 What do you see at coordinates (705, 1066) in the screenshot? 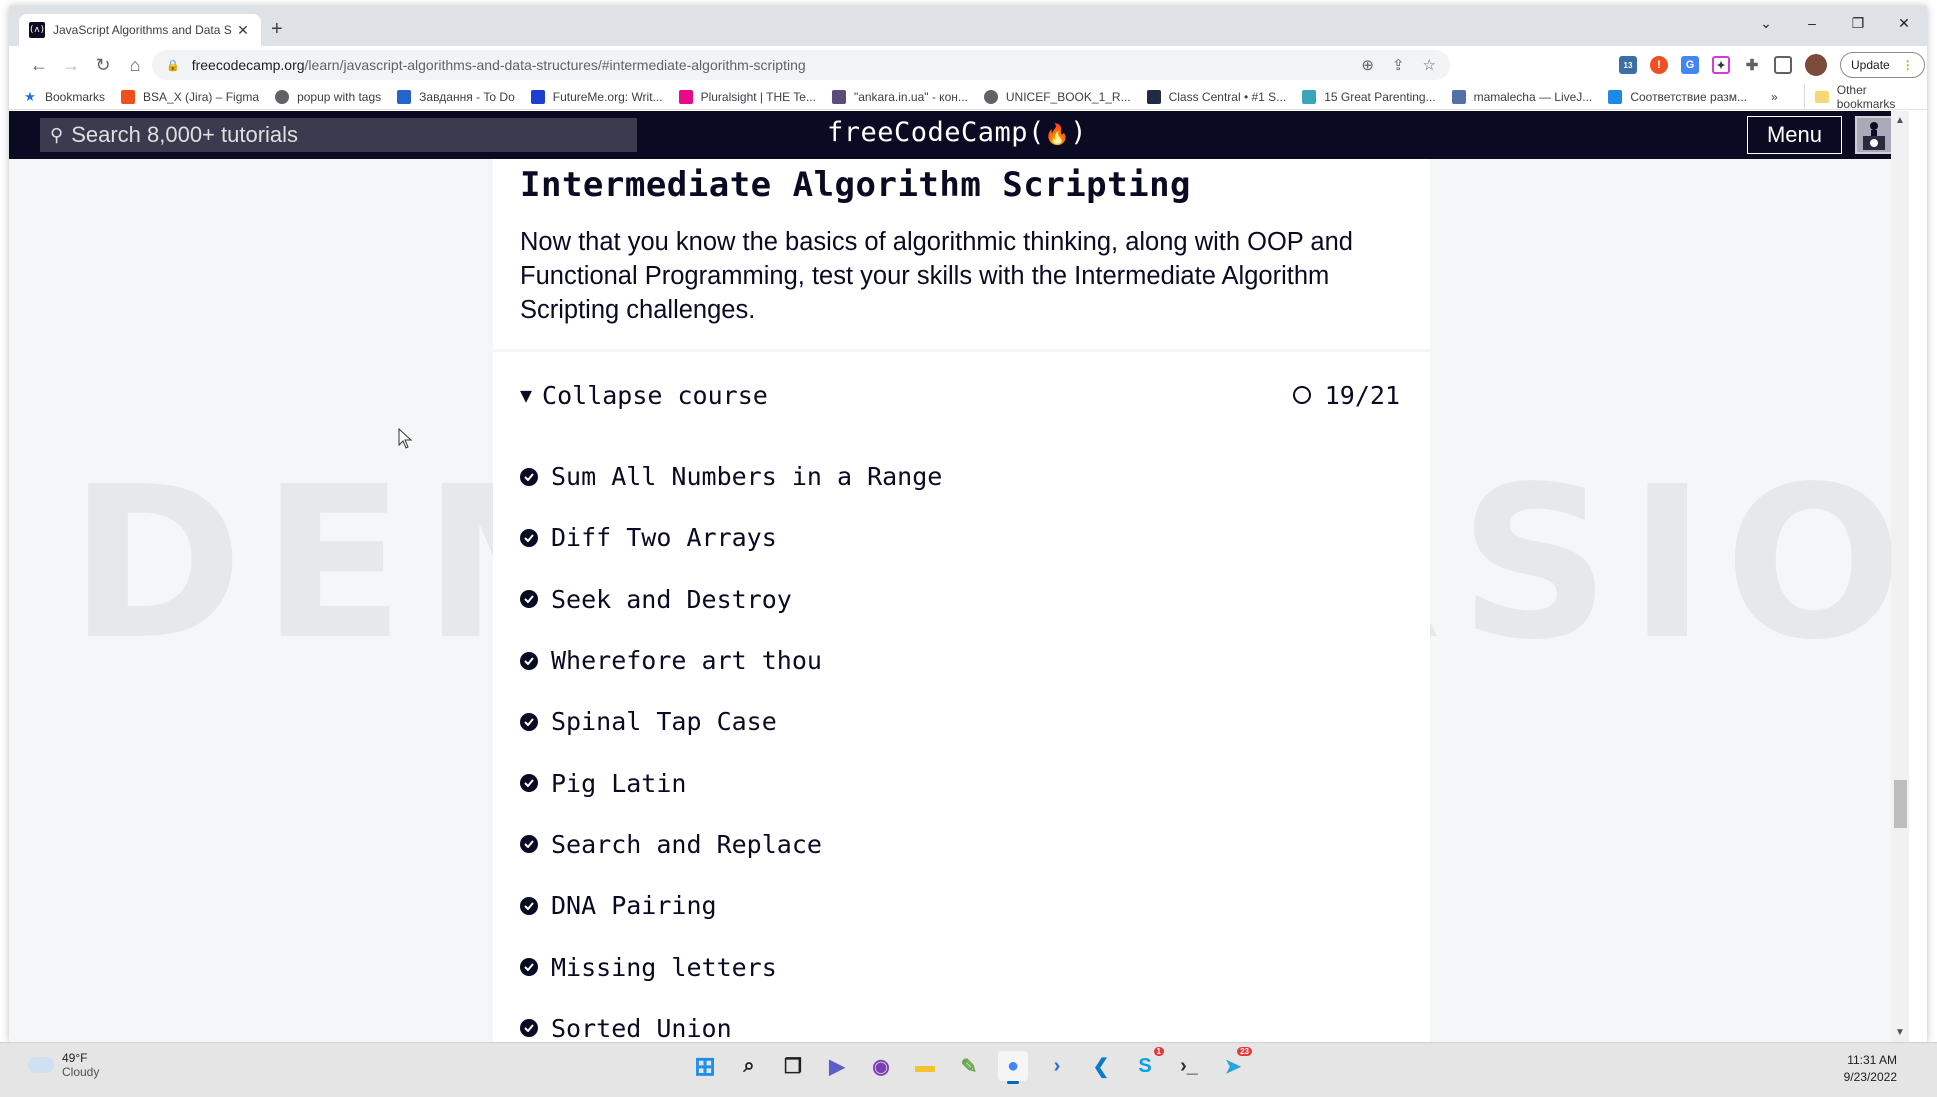
I see `taskbar-app: ⊞` at bounding box center [705, 1066].